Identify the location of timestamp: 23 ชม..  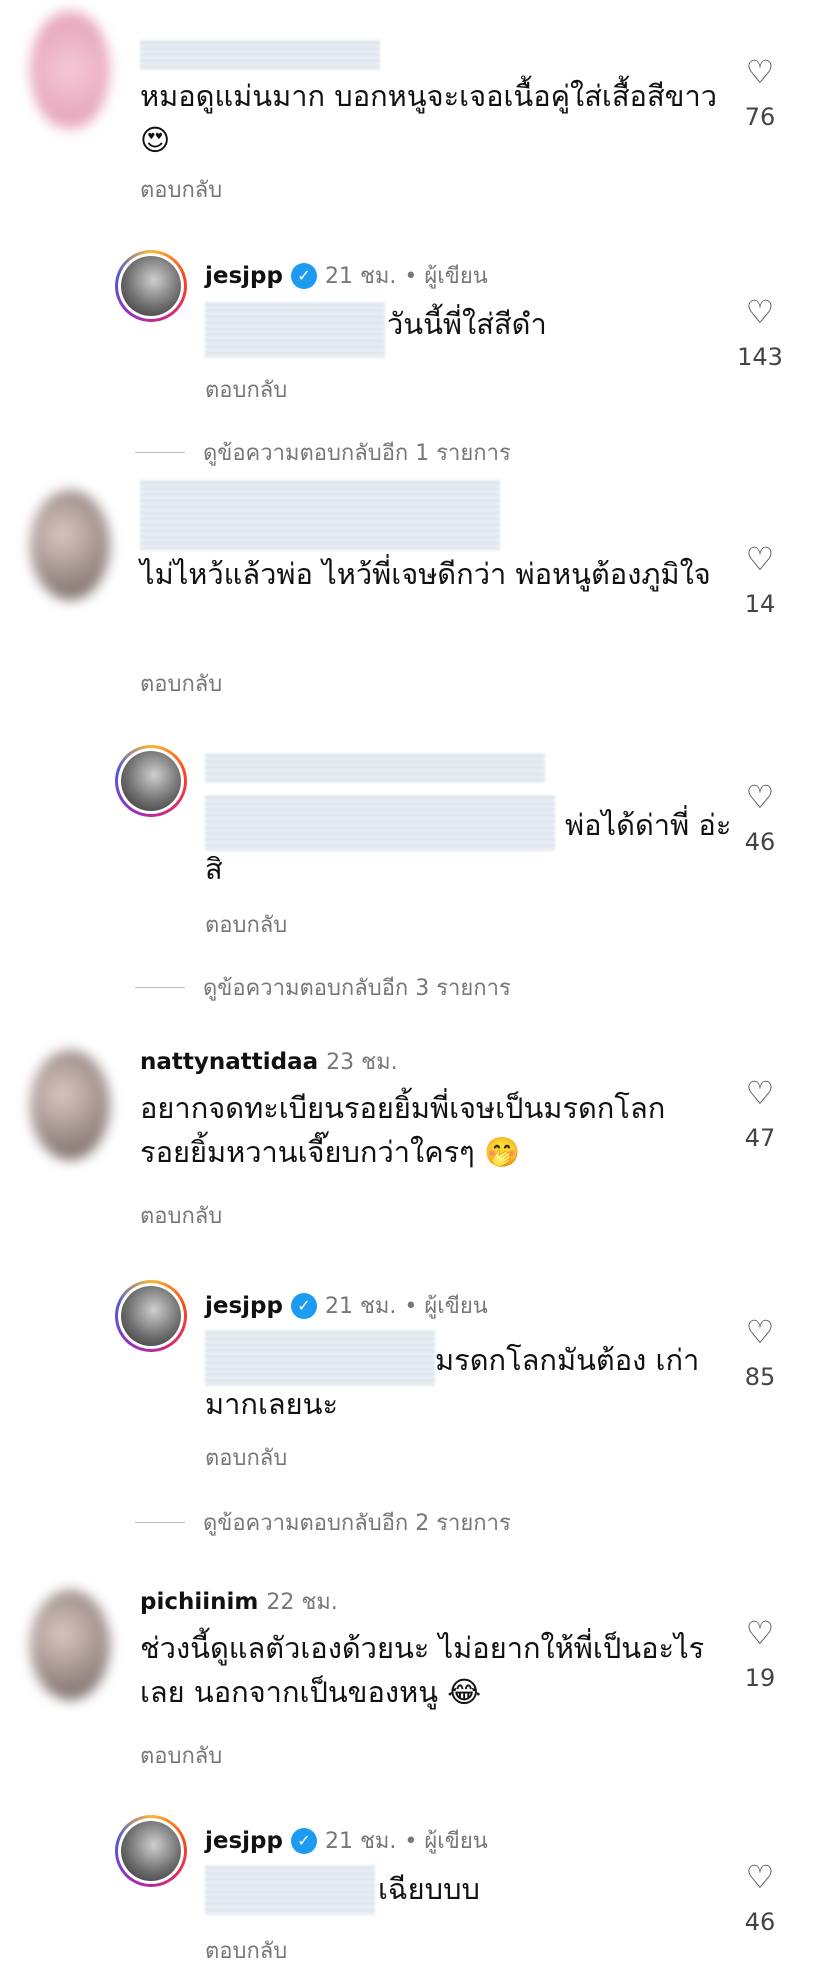
(362, 1062).